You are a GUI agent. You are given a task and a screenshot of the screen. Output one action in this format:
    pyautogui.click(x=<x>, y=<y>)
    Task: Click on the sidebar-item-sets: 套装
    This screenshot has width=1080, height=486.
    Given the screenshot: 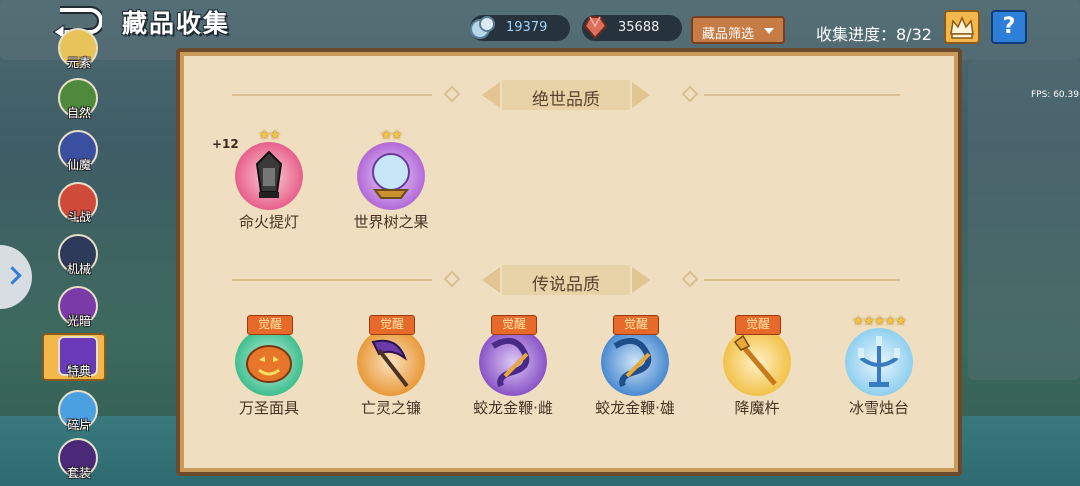 What is the action you would take?
    pyautogui.click(x=79, y=461)
    